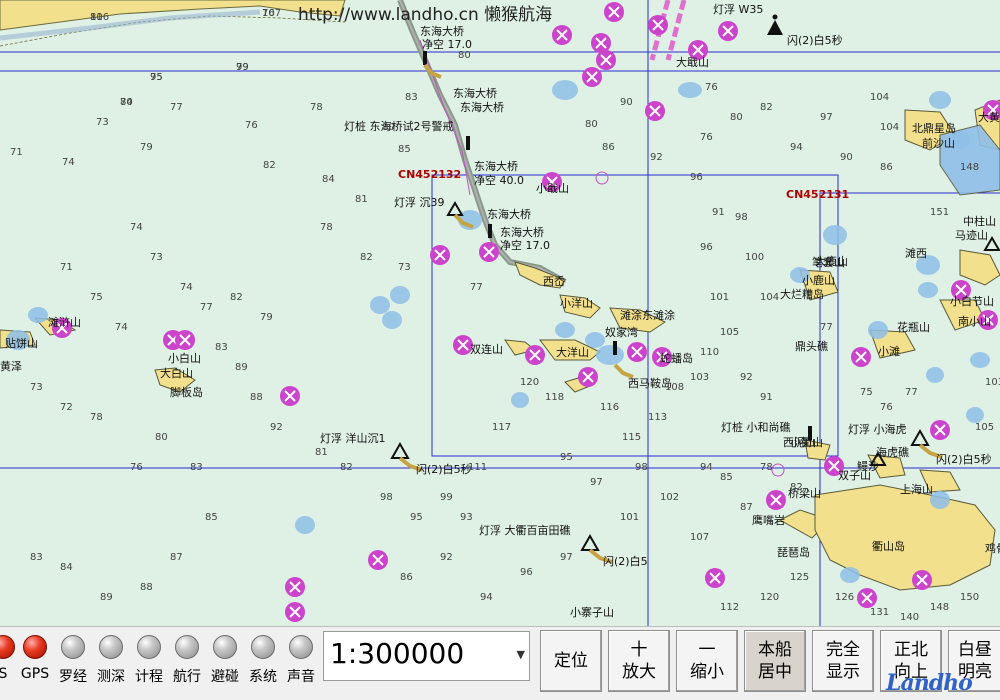 Image resolution: width=1000 pixels, height=700 pixels. I want to click on place-label: 中柱山, so click(979, 221).